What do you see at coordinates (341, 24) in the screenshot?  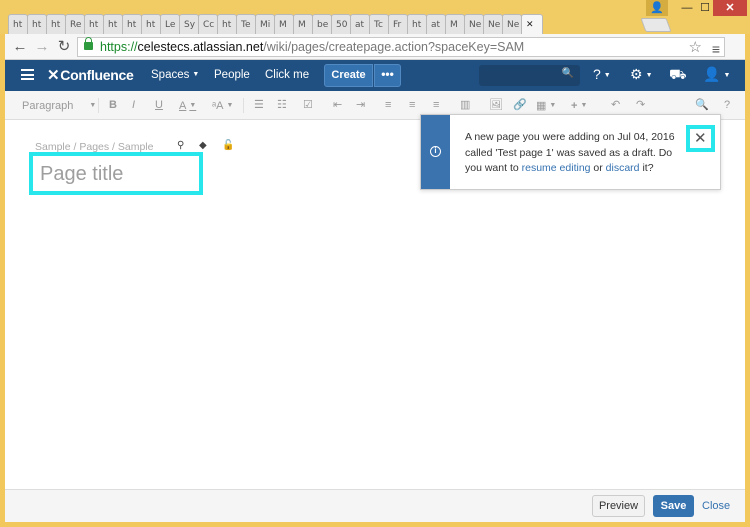 I see `browser-tab: 50` at bounding box center [341, 24].